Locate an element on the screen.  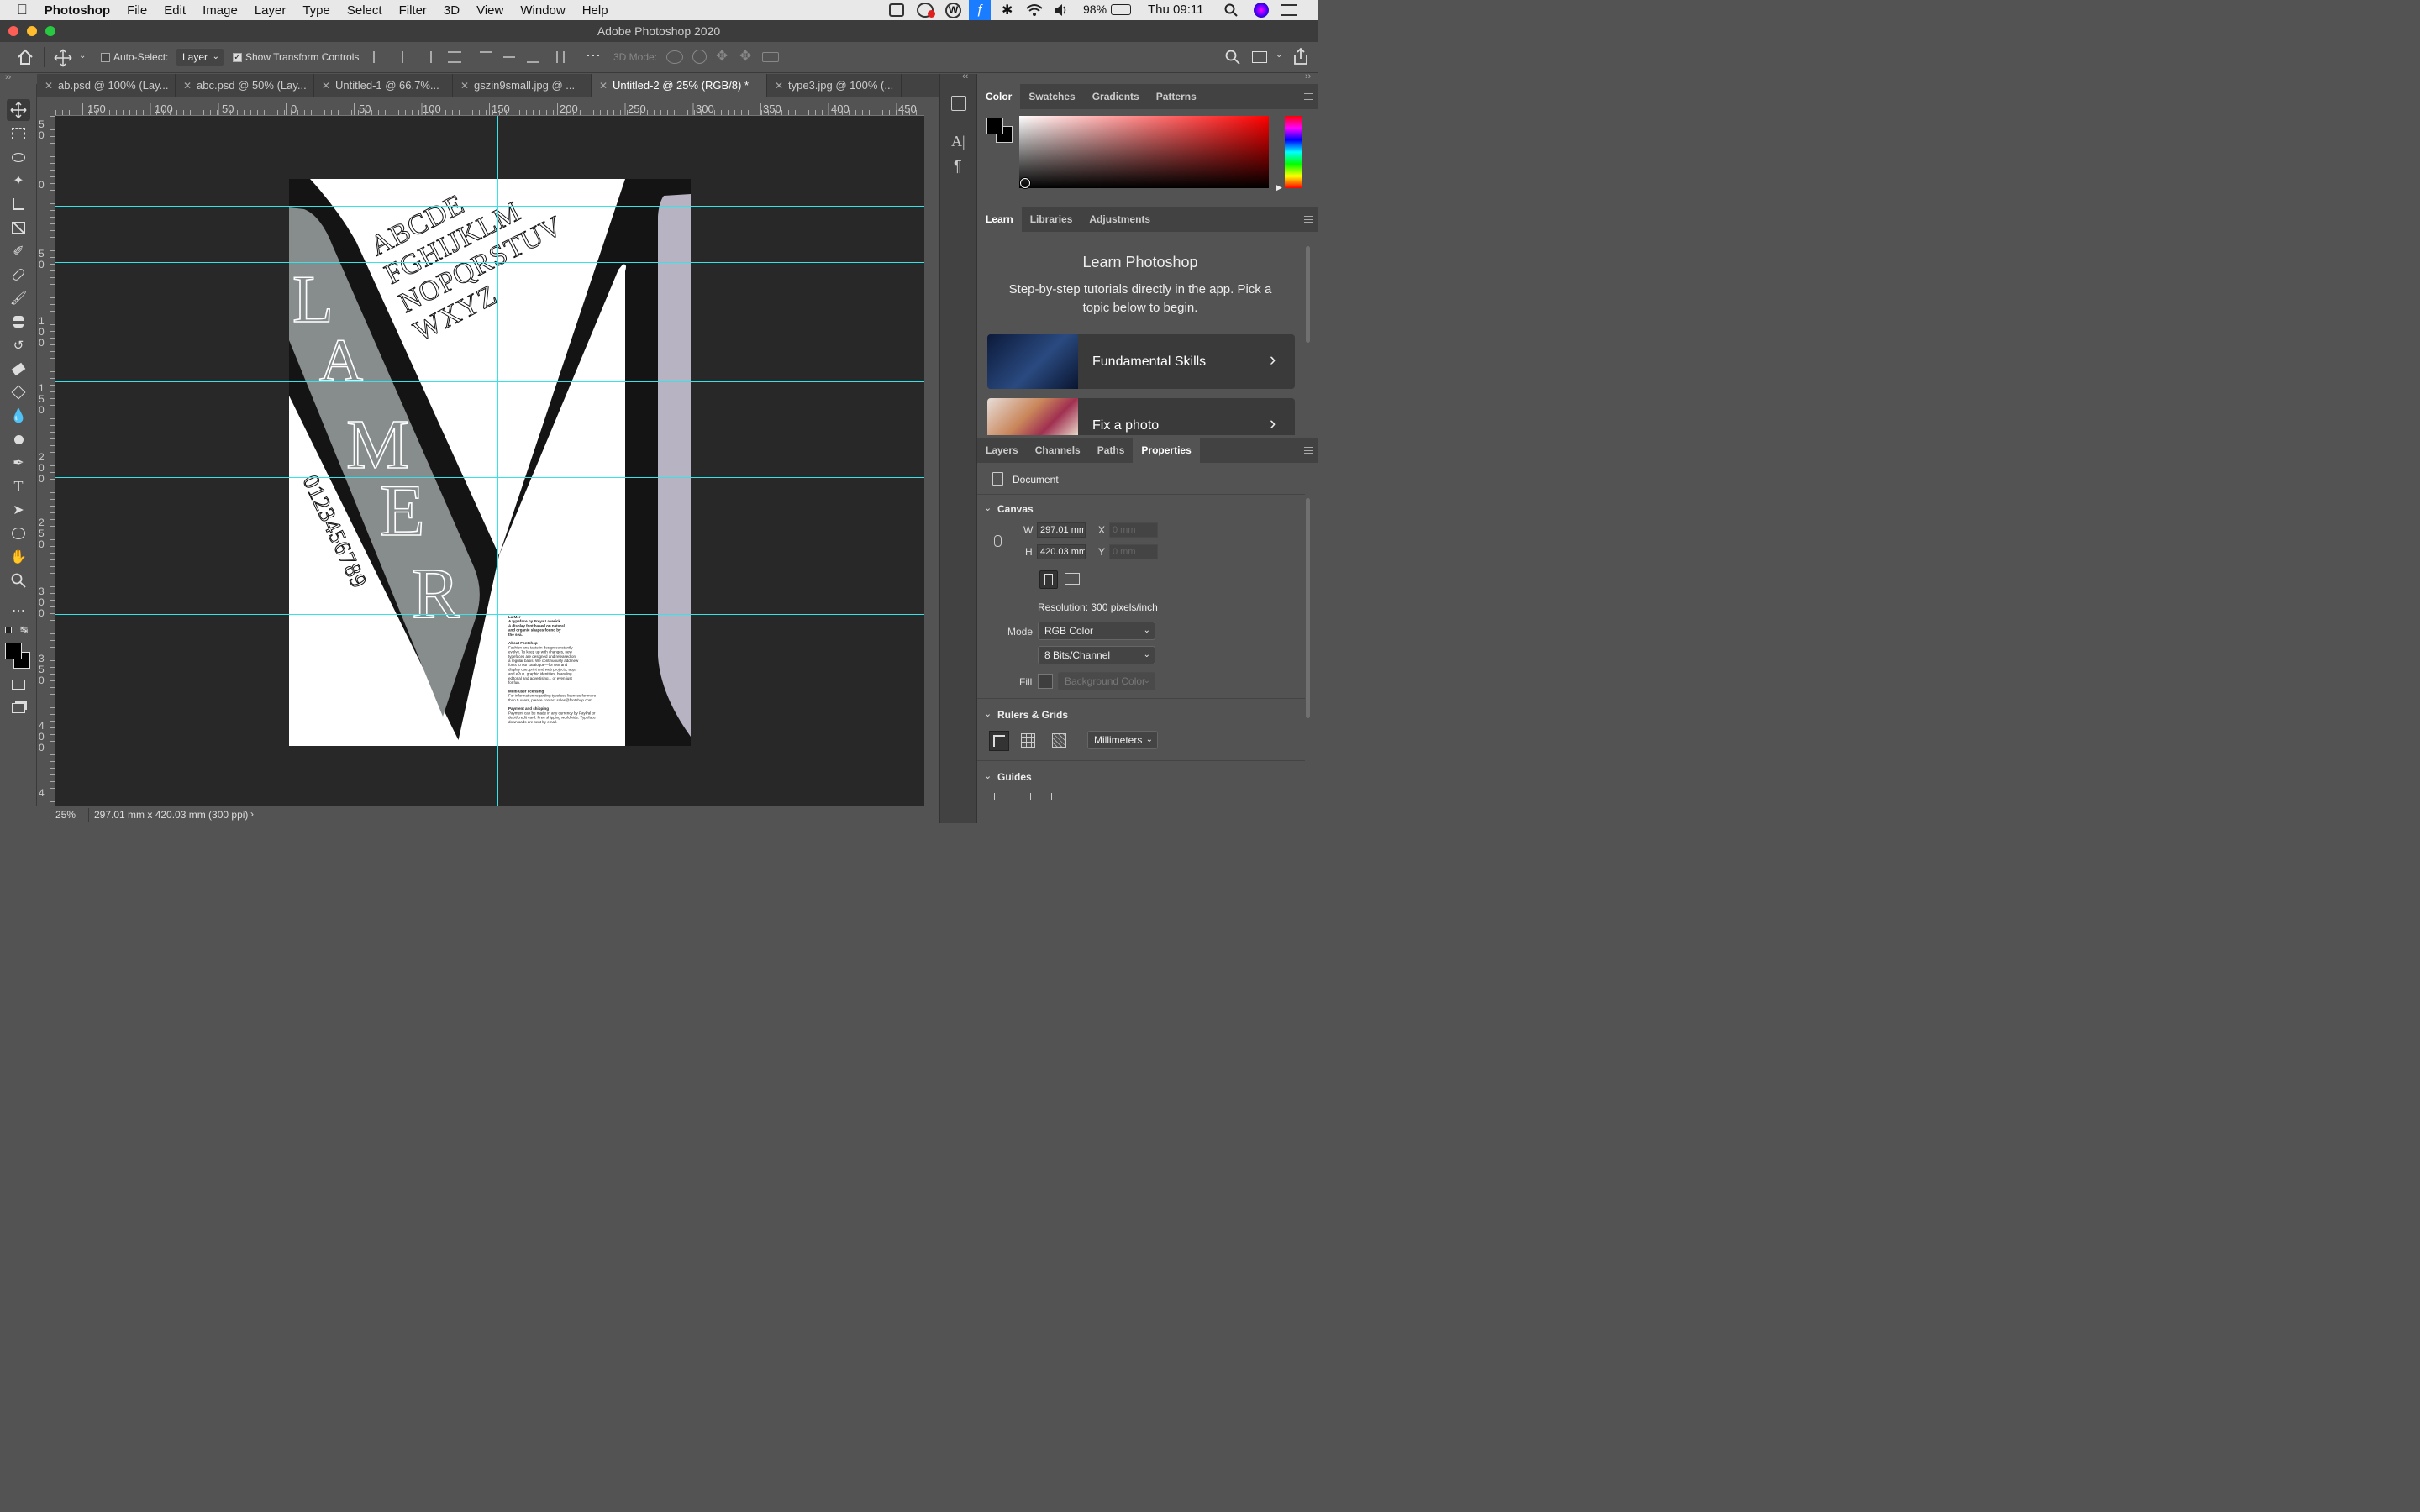
workspace-chevron-icon: ⌄ is located at coordinates (1279, 55).